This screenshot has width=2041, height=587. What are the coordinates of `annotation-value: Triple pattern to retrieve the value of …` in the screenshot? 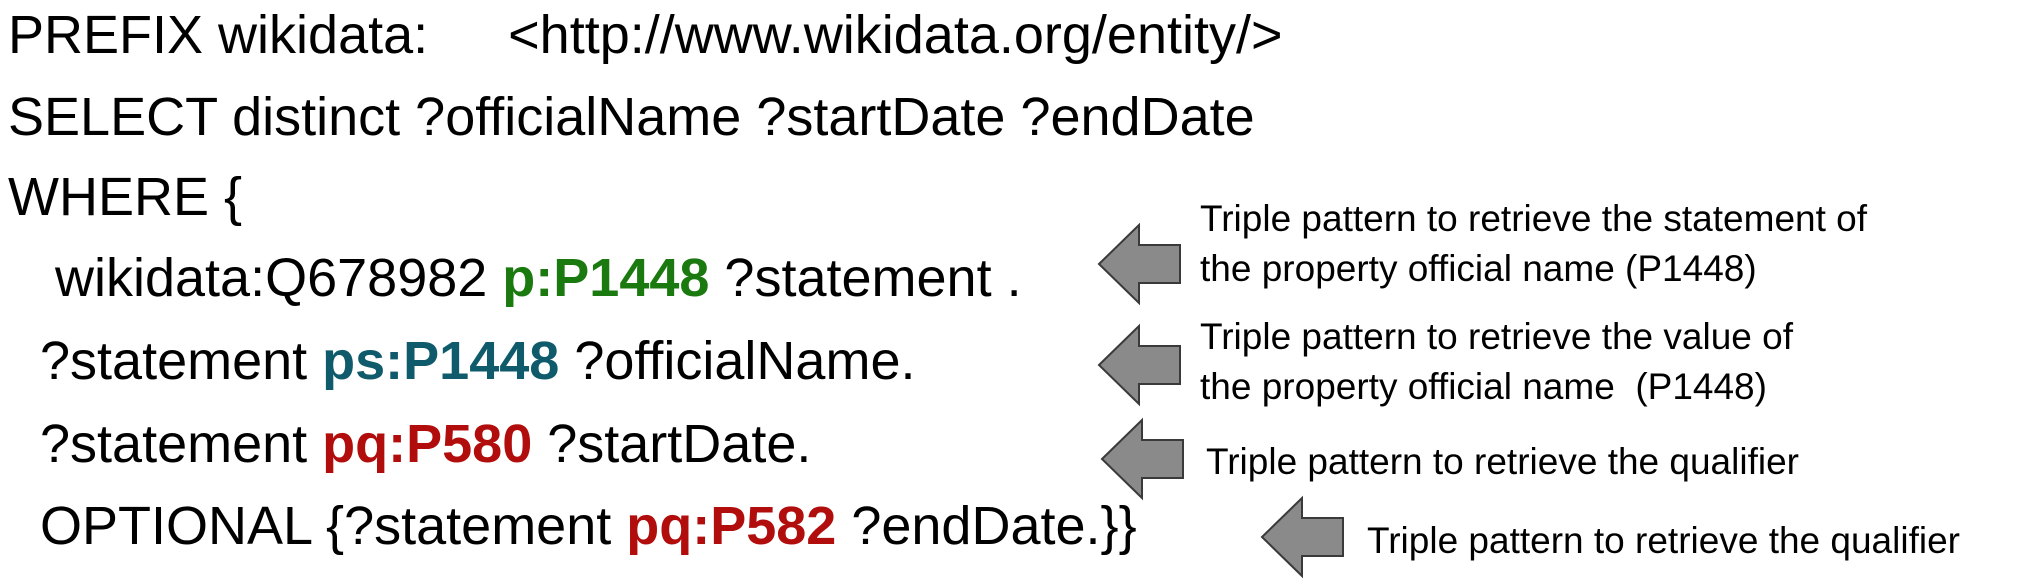 It's located at (1496, 362).